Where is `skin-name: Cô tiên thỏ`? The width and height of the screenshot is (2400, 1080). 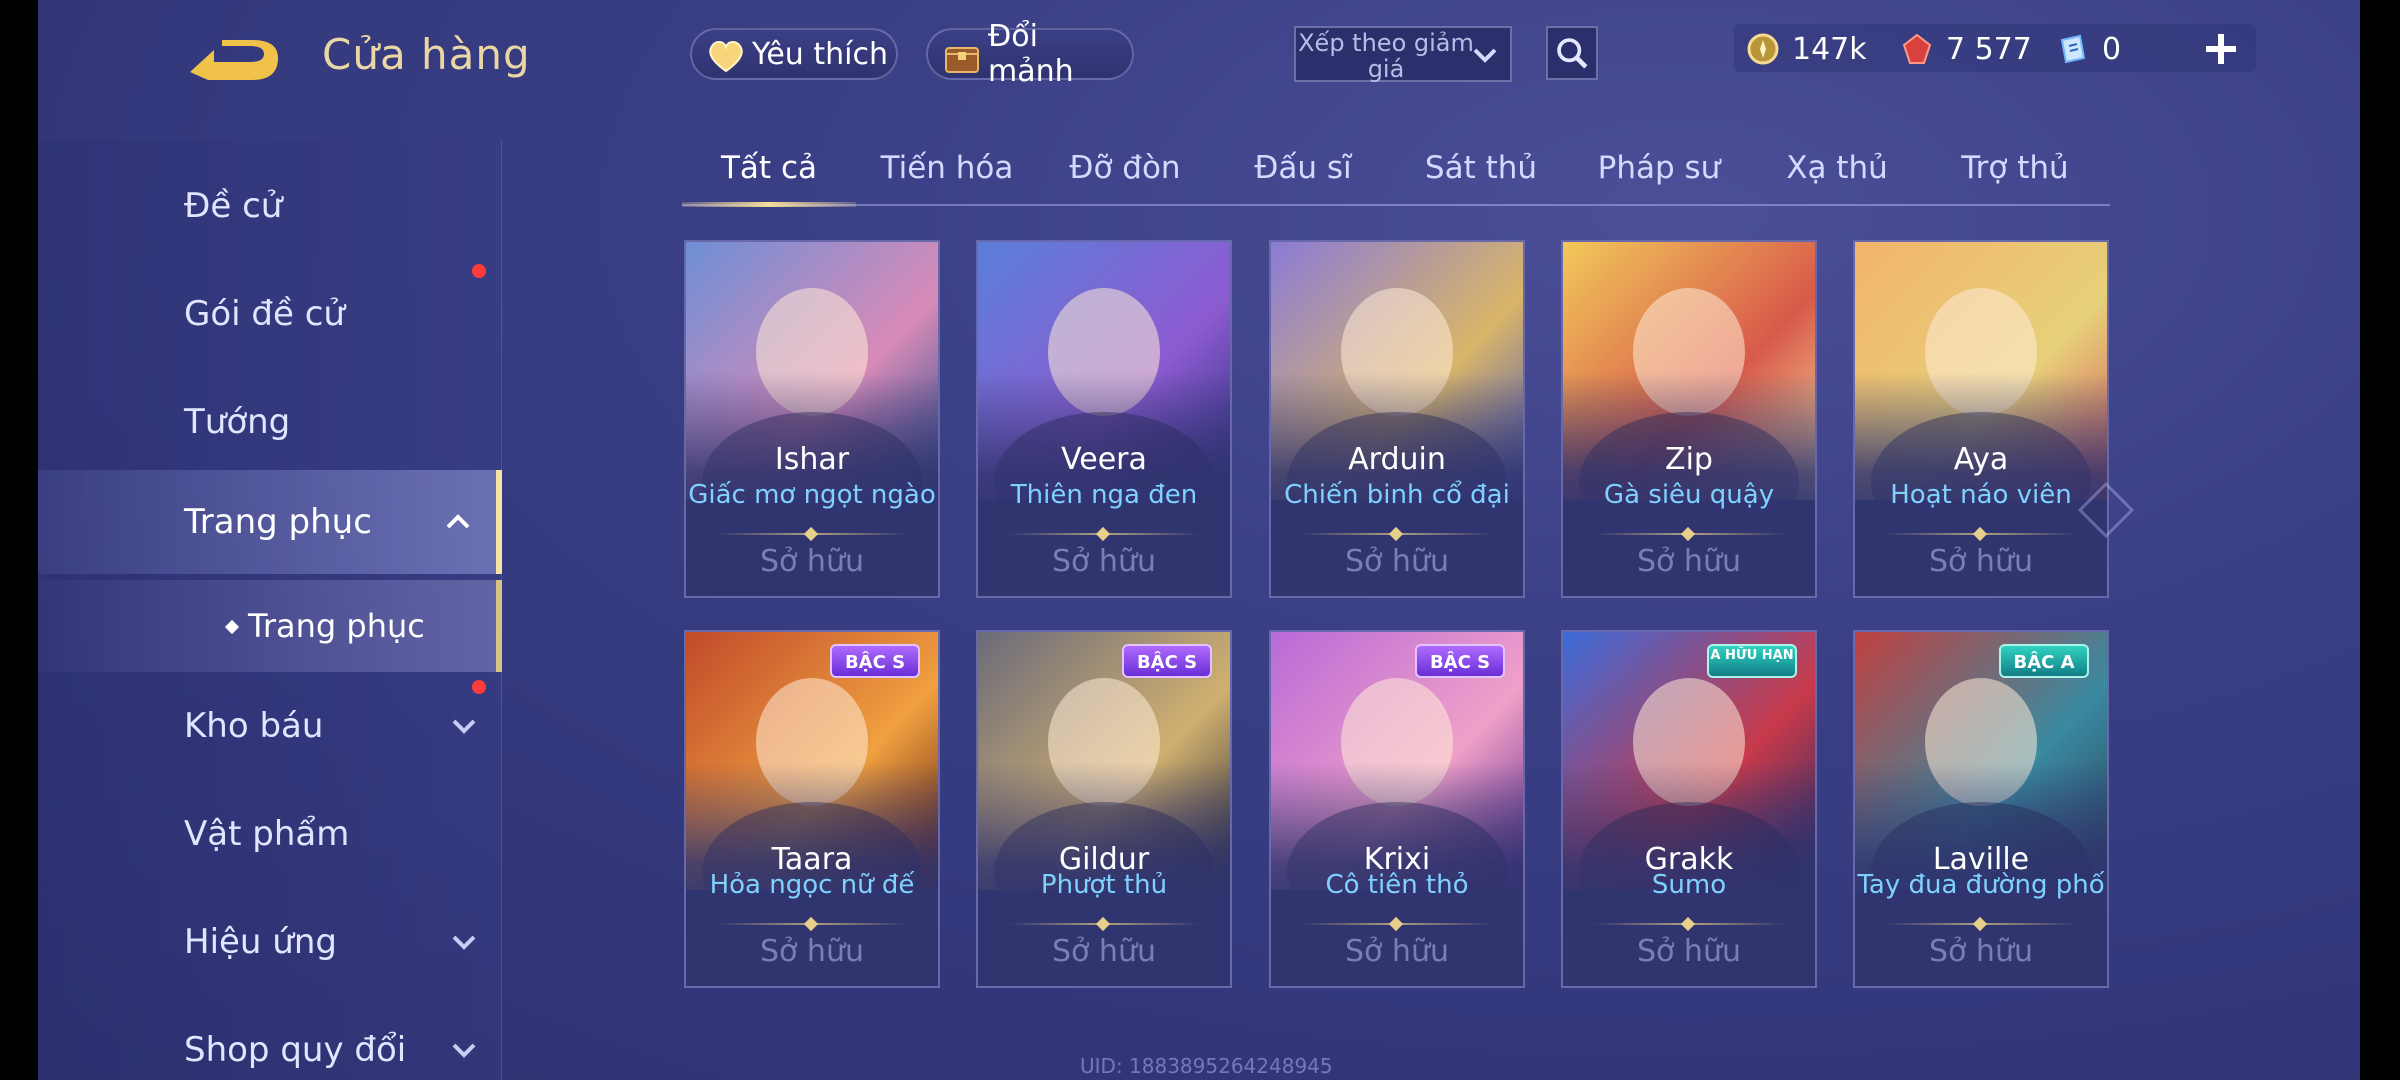 skin-name: Cô tiên thỏ is located at coordinates (1397, 885).